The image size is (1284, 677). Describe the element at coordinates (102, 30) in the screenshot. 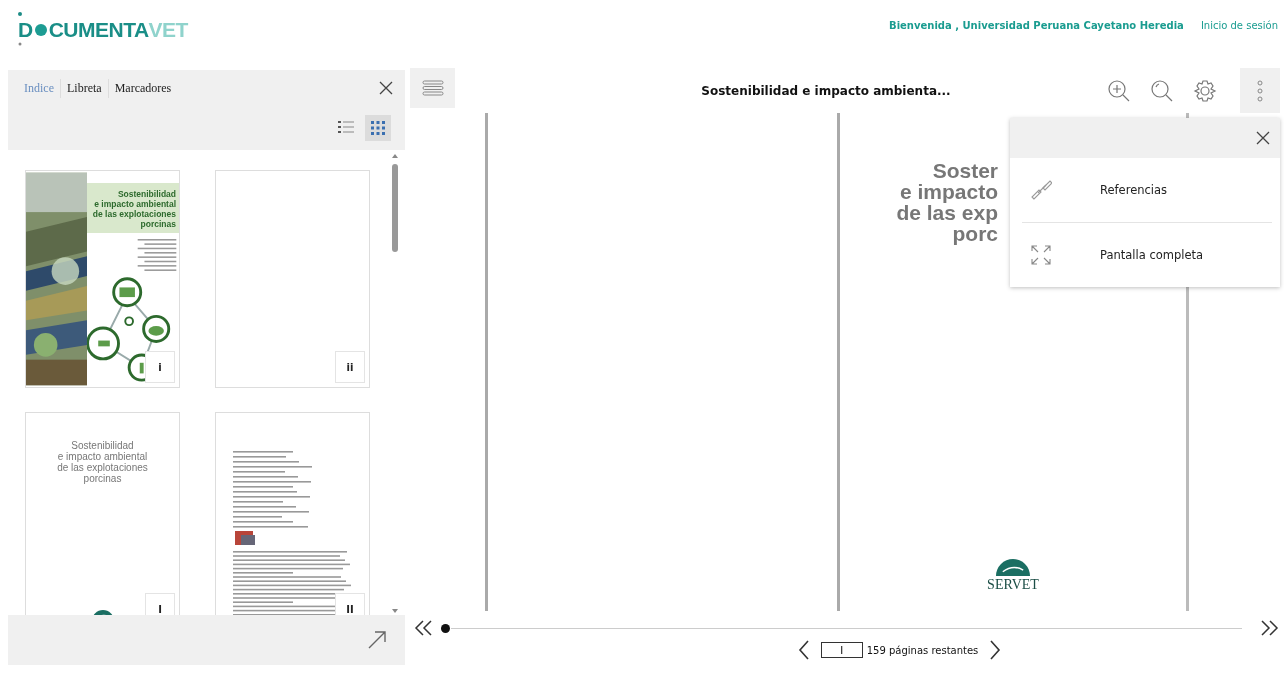

I see `logo: D CUMENTAVET` at that location.